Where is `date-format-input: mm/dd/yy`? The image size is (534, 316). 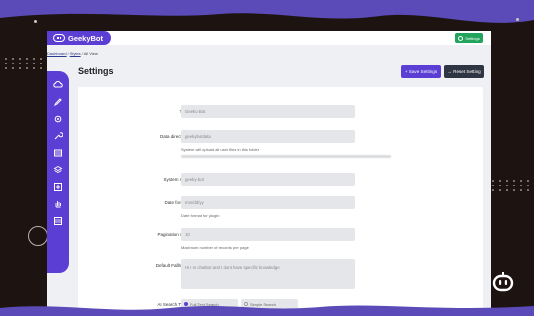
date-format-input: mm/dd/yy is located at coordinates (268, 202).